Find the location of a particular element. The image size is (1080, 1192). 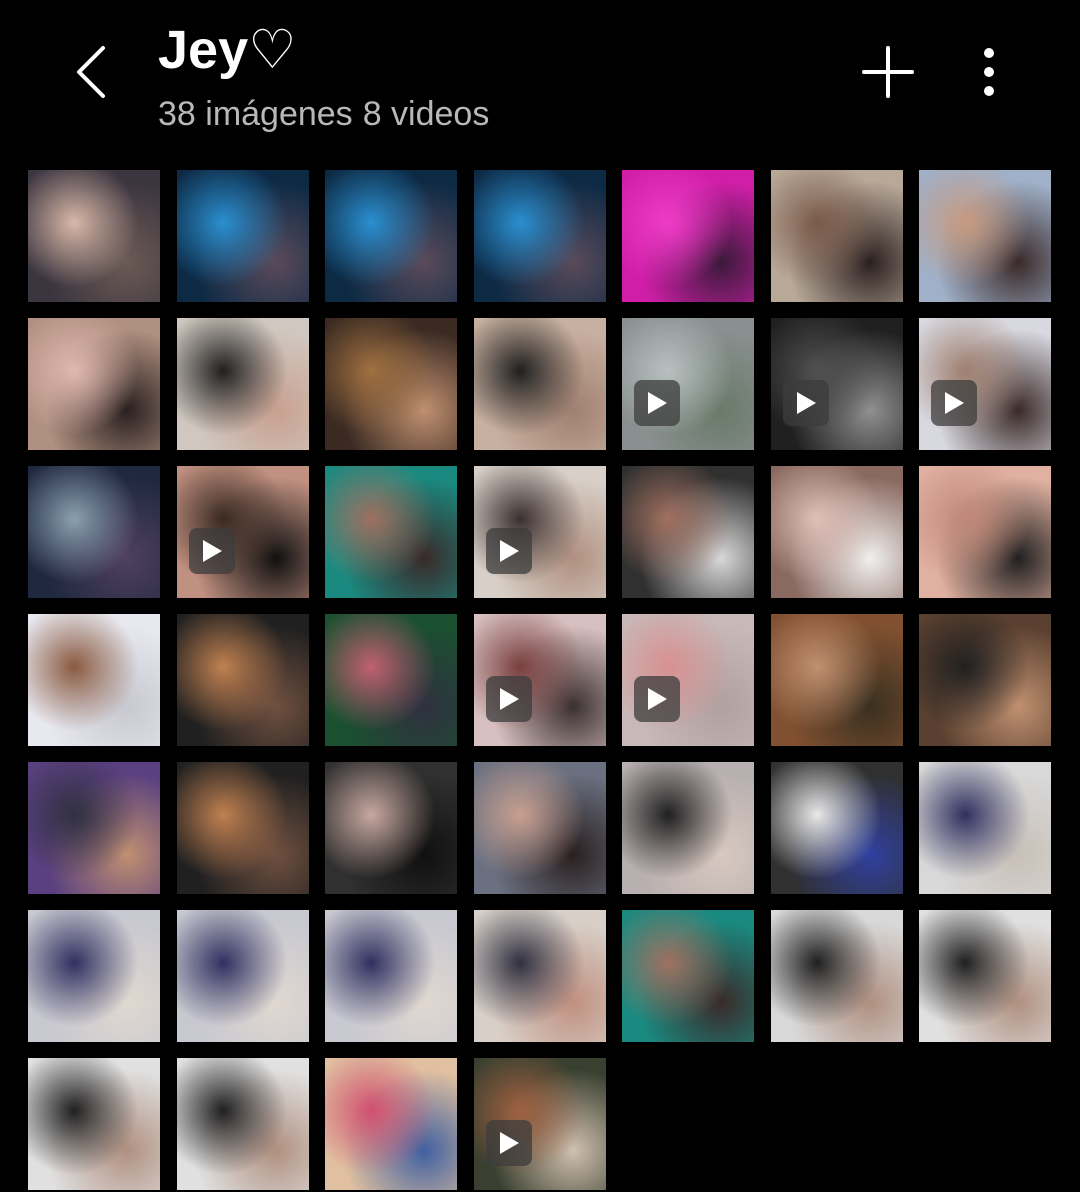

more-vertical-icon is located at coordinates (989, 72).